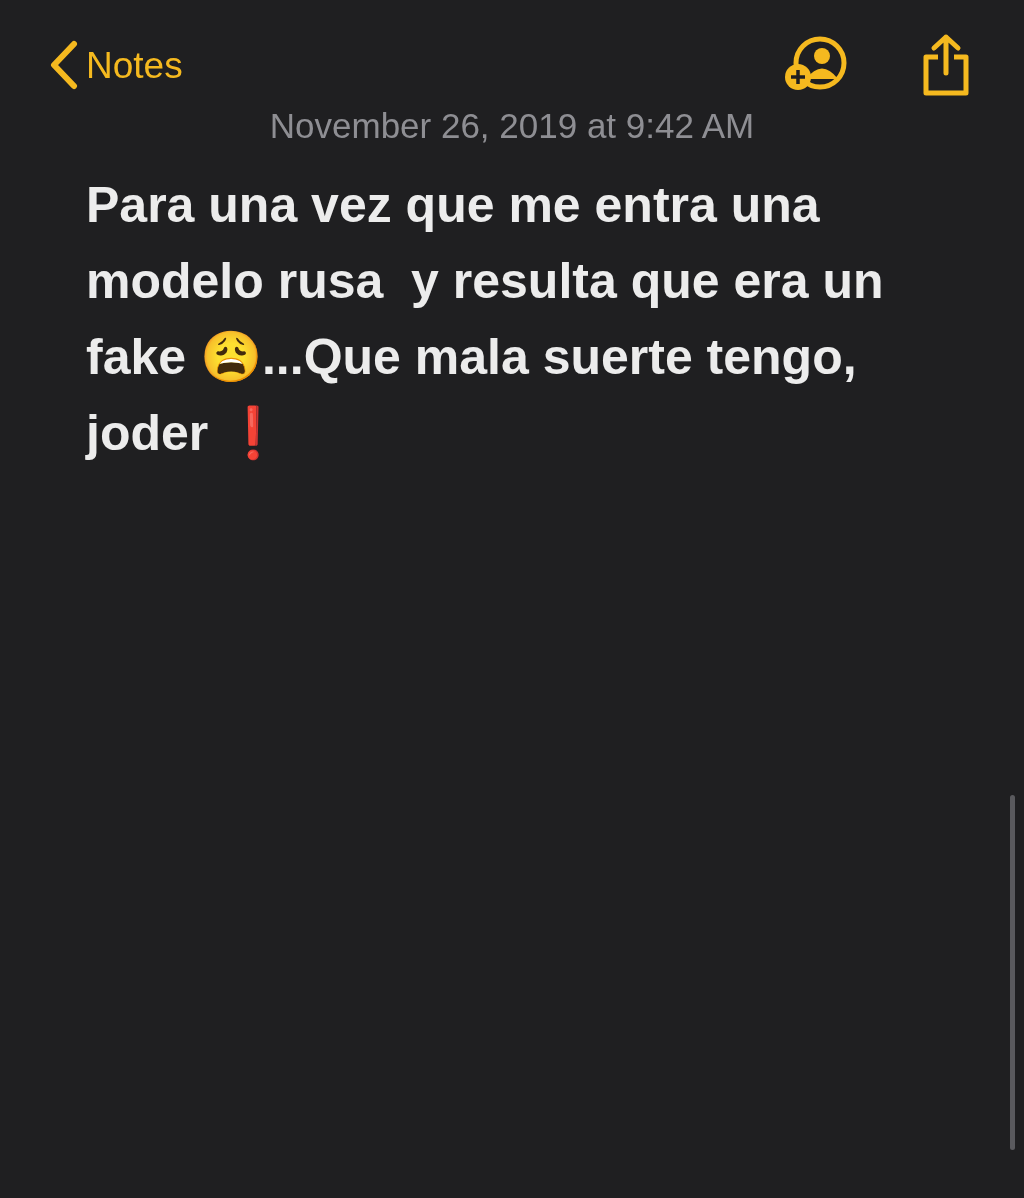 The image size is (1024, 1198). I want to click on back-button: Notes, so click(115, 65).